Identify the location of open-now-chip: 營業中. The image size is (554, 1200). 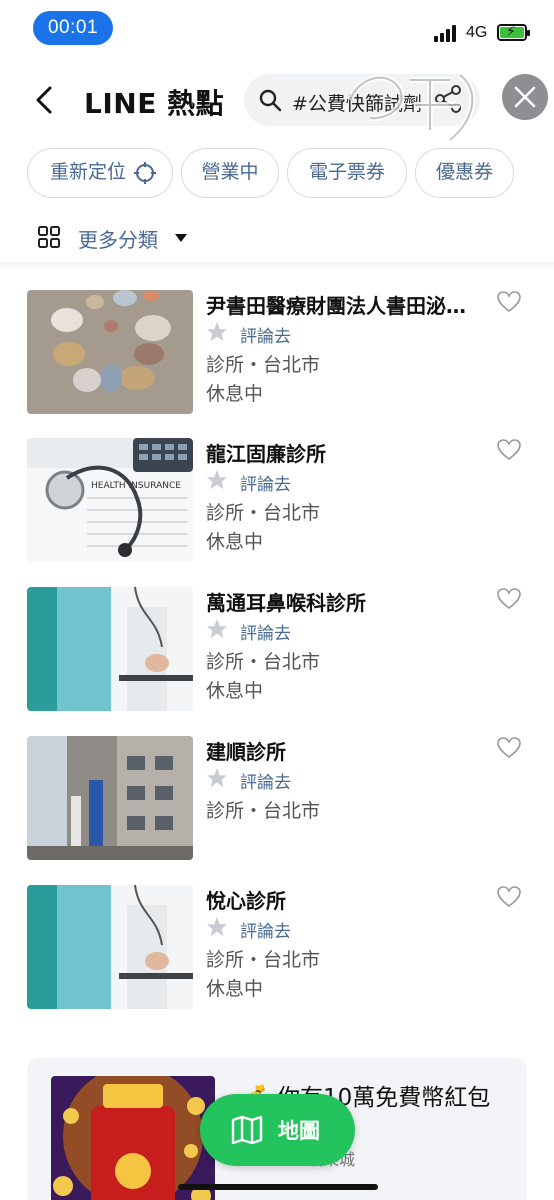
(230, 173).